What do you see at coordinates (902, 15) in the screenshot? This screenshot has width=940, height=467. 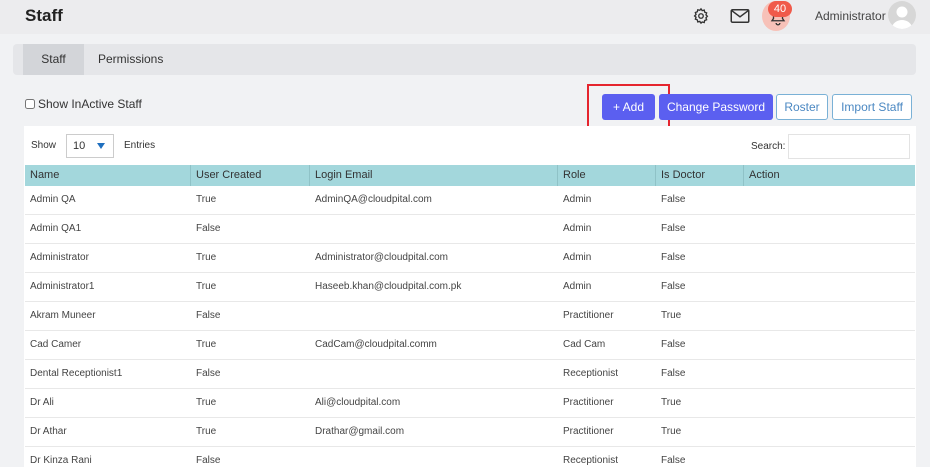 I see `avatar-icon` at bounding box center [902, 15].